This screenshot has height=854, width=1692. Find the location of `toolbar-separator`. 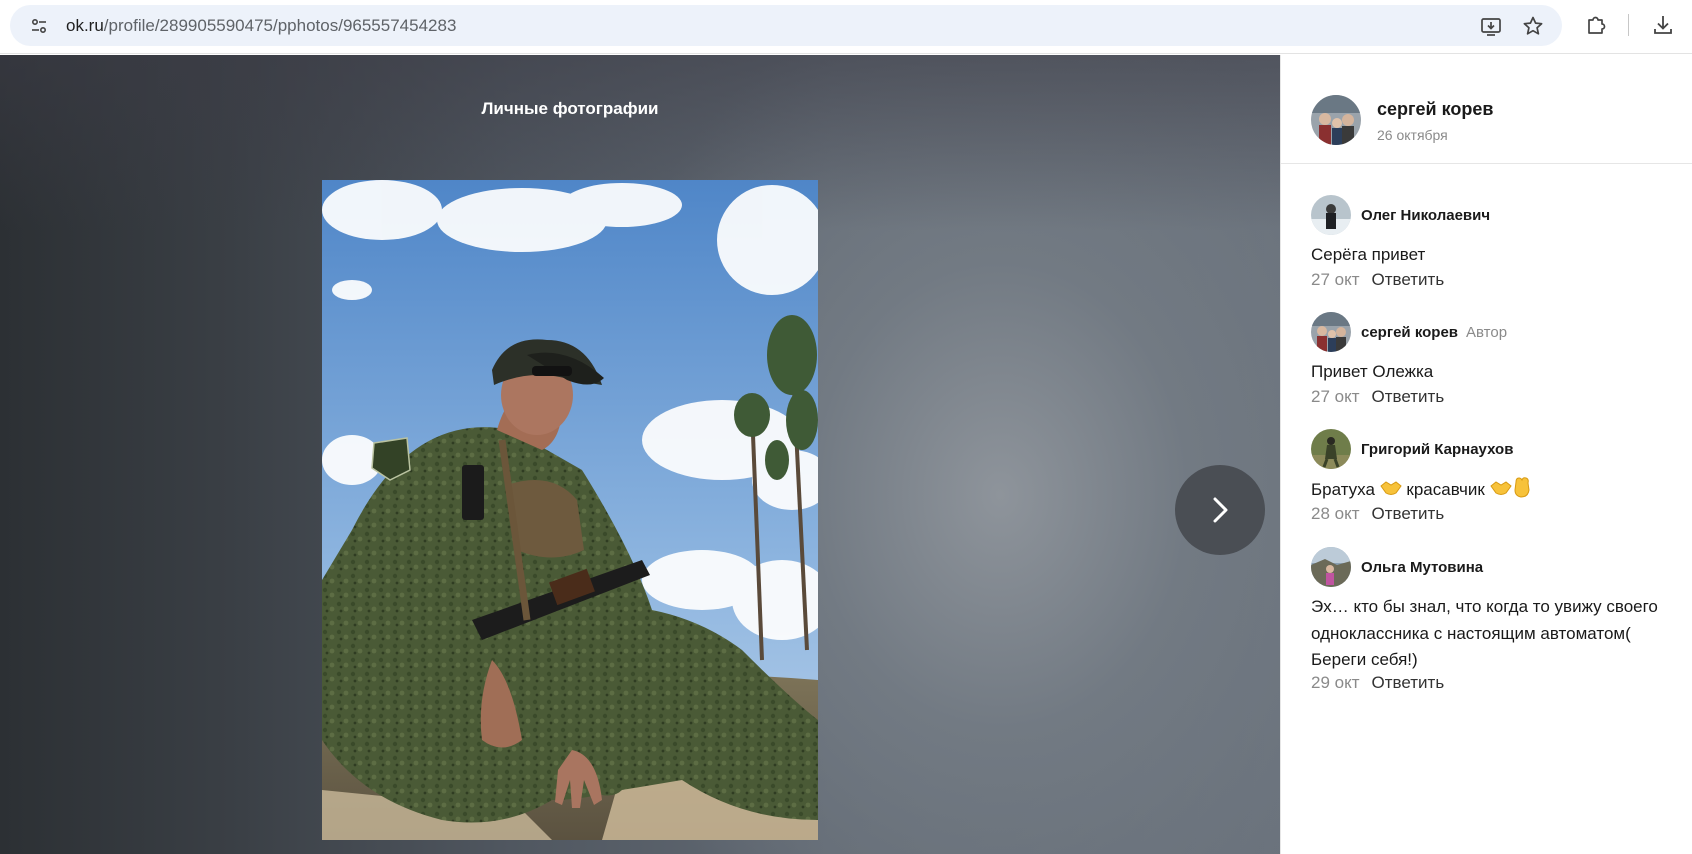

toolbar-separator is located at coordinates (1628, 25).